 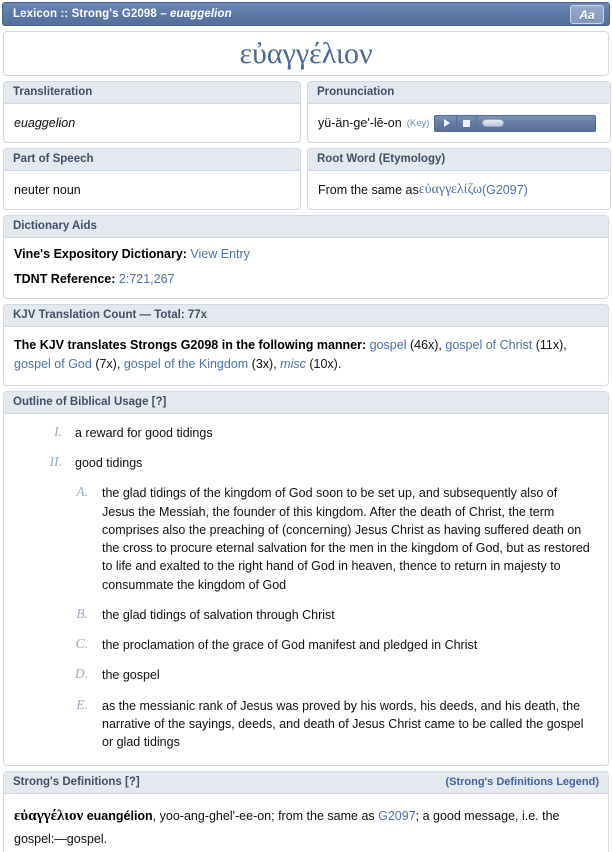 What do you see at coordinates (220, 254) in the screenshot?
I see `vines-view-entry-link: View Entry` at bounding box center [220, 254].